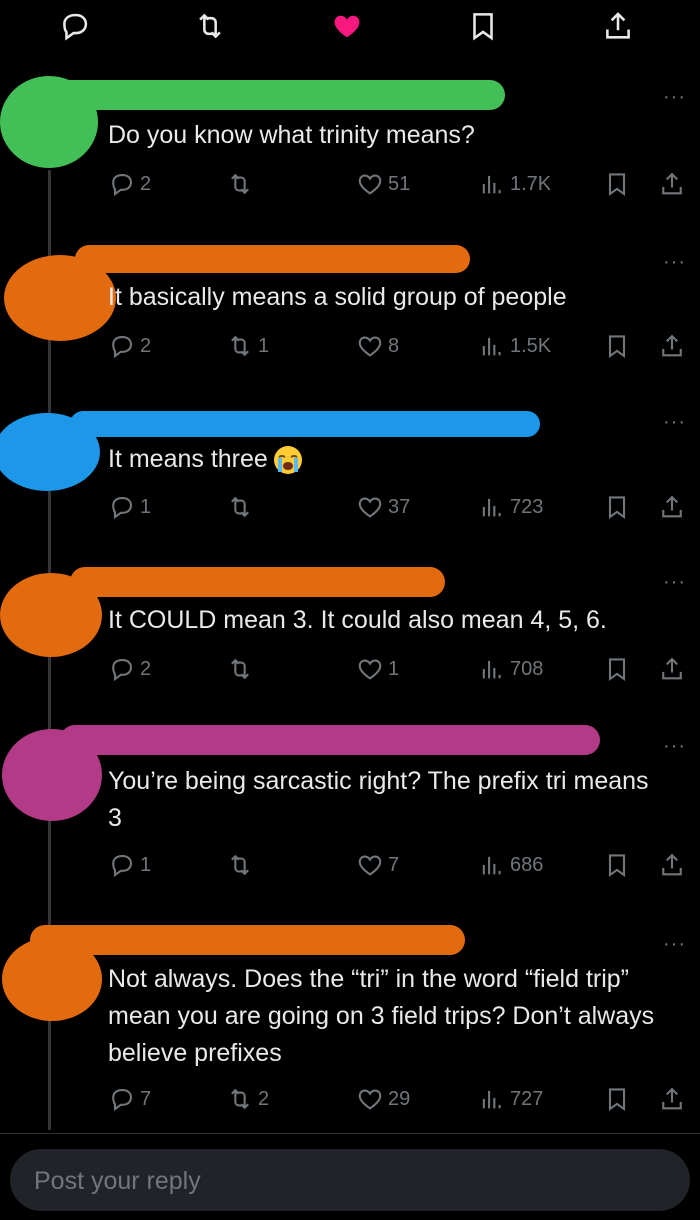  I want to click on action-count: 2, so click(146, 668).